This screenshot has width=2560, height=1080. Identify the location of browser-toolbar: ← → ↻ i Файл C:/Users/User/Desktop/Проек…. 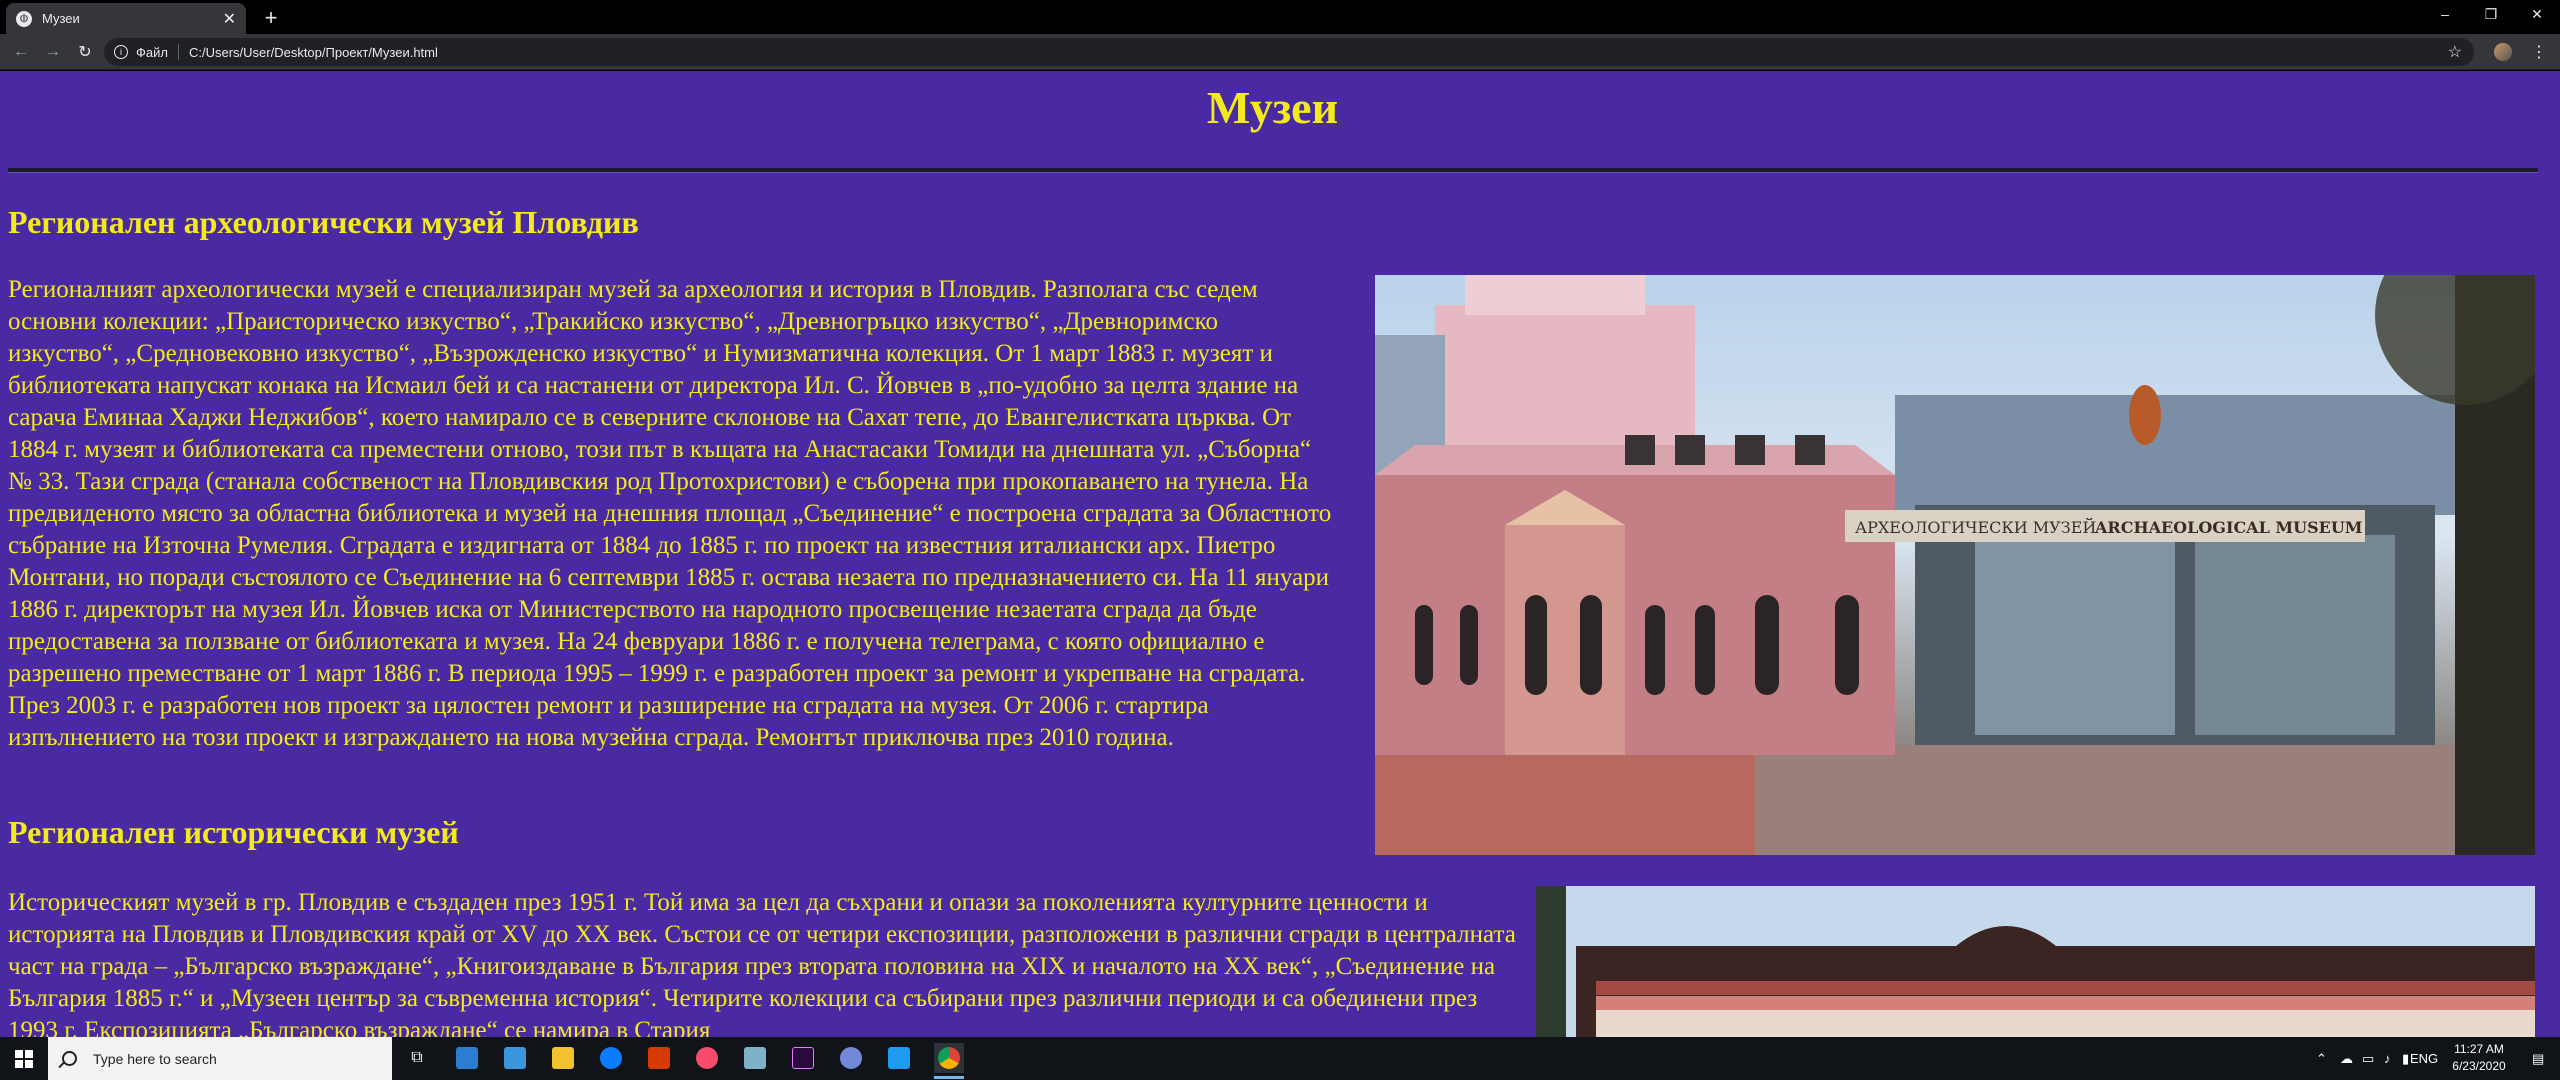
(1280, 52).